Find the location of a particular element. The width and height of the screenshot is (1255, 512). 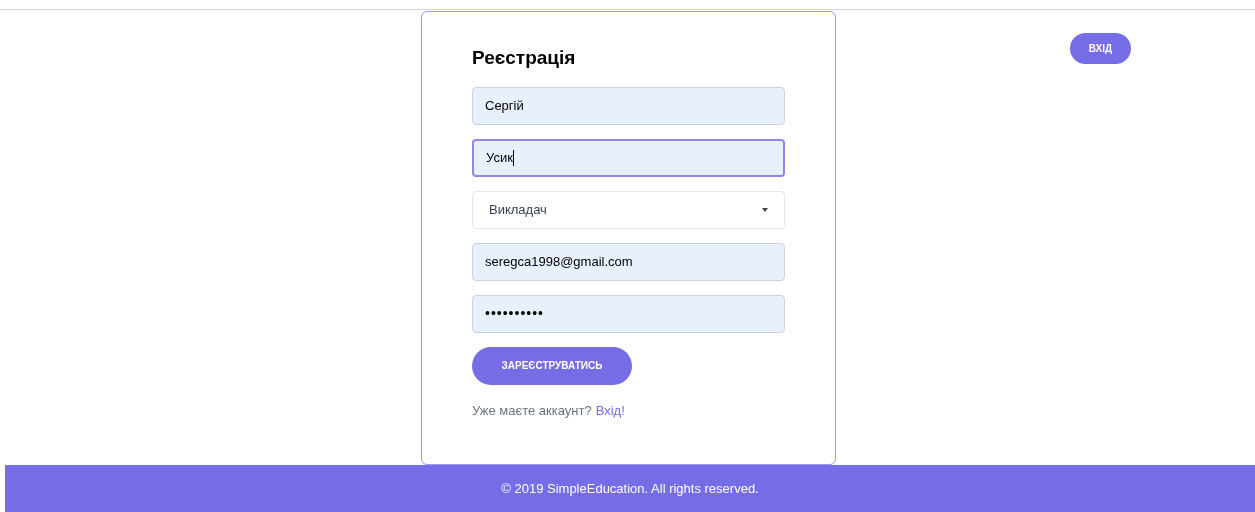

role-select: Викладач is located at coordinates (628, 209).